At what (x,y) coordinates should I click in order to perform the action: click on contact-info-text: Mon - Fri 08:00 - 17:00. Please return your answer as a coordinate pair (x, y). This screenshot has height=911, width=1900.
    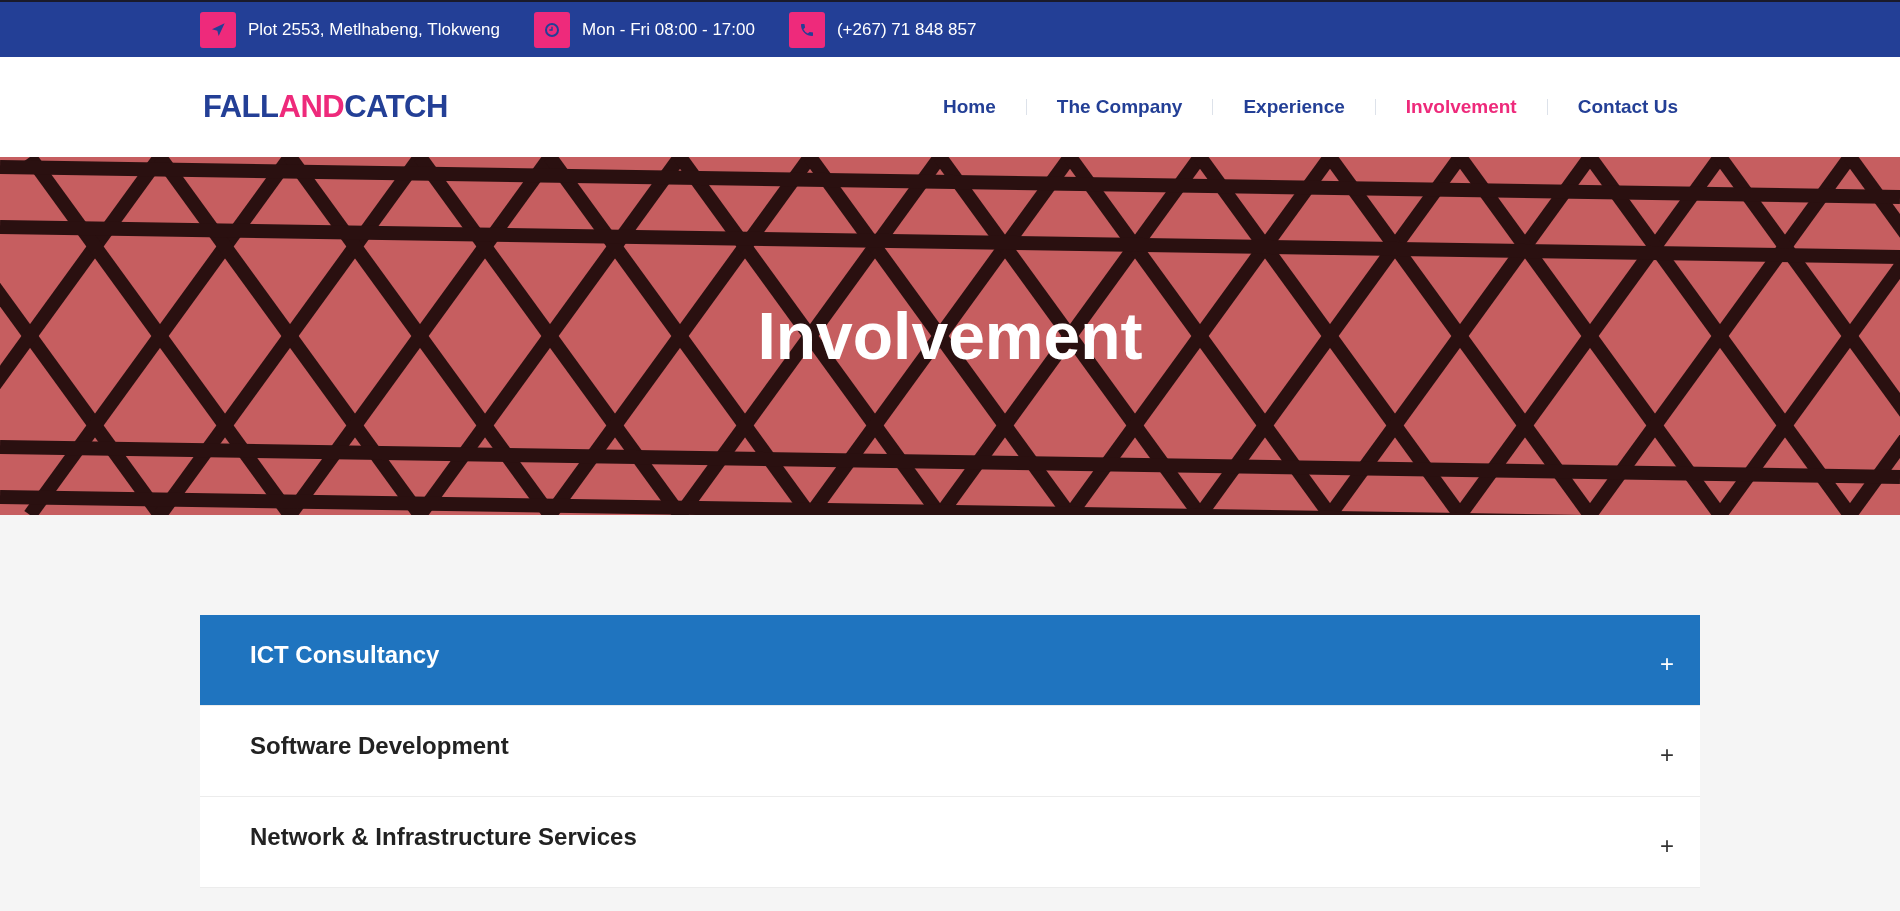
    Looking at the image, I should click on (668, 29).